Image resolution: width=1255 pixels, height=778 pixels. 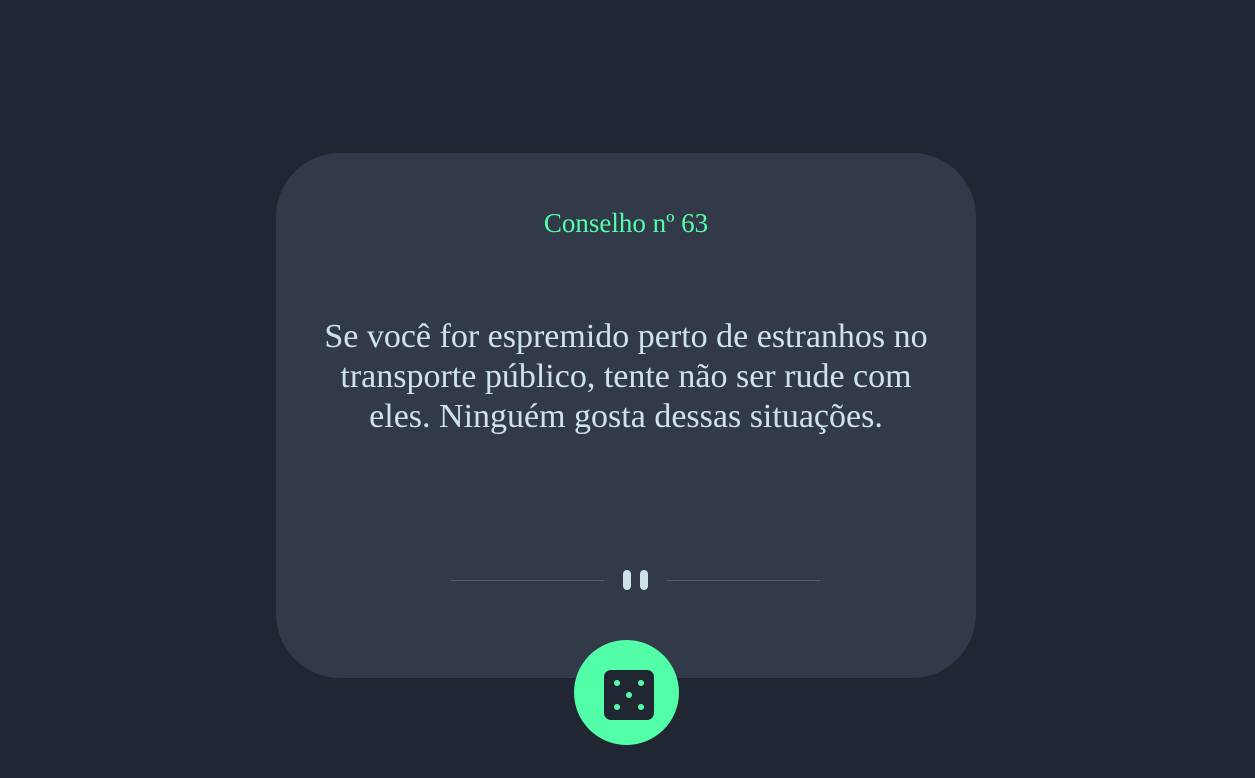 I want to click on dice-icon, so click(x=629, y=695).